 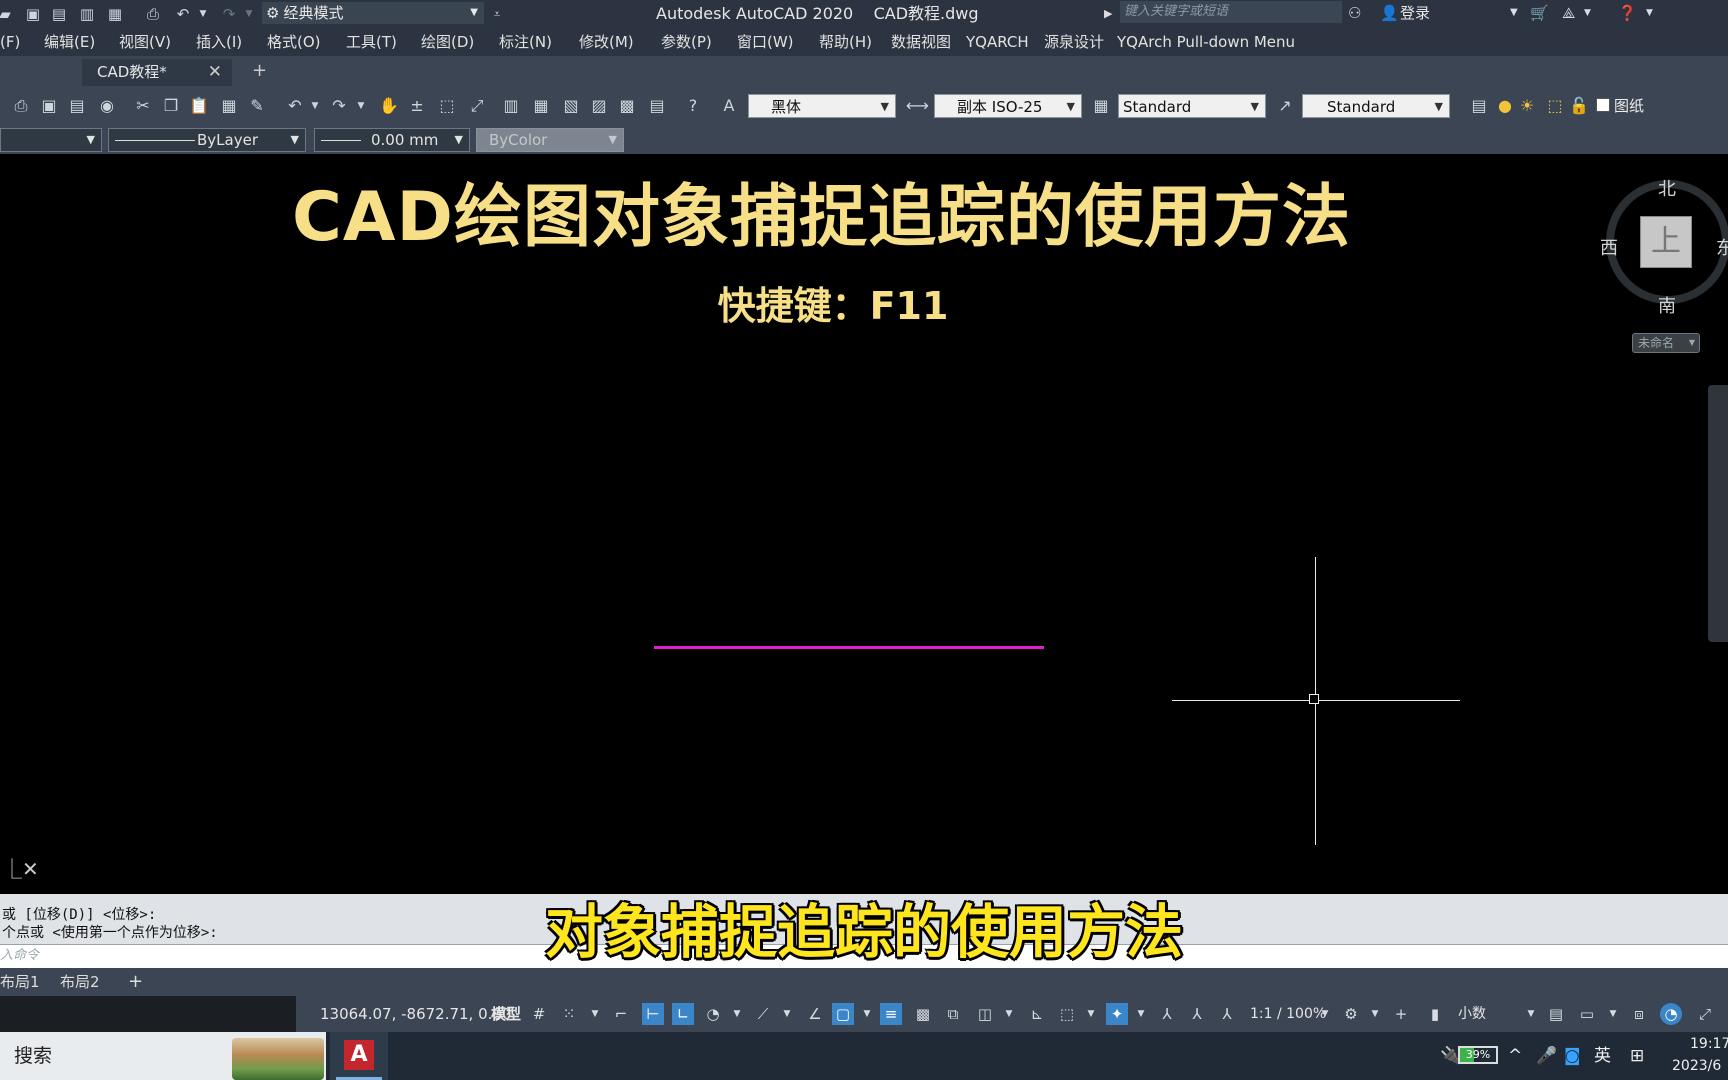 I want to click on lineweight-icon: ≡, so click(x=891, y=1014).